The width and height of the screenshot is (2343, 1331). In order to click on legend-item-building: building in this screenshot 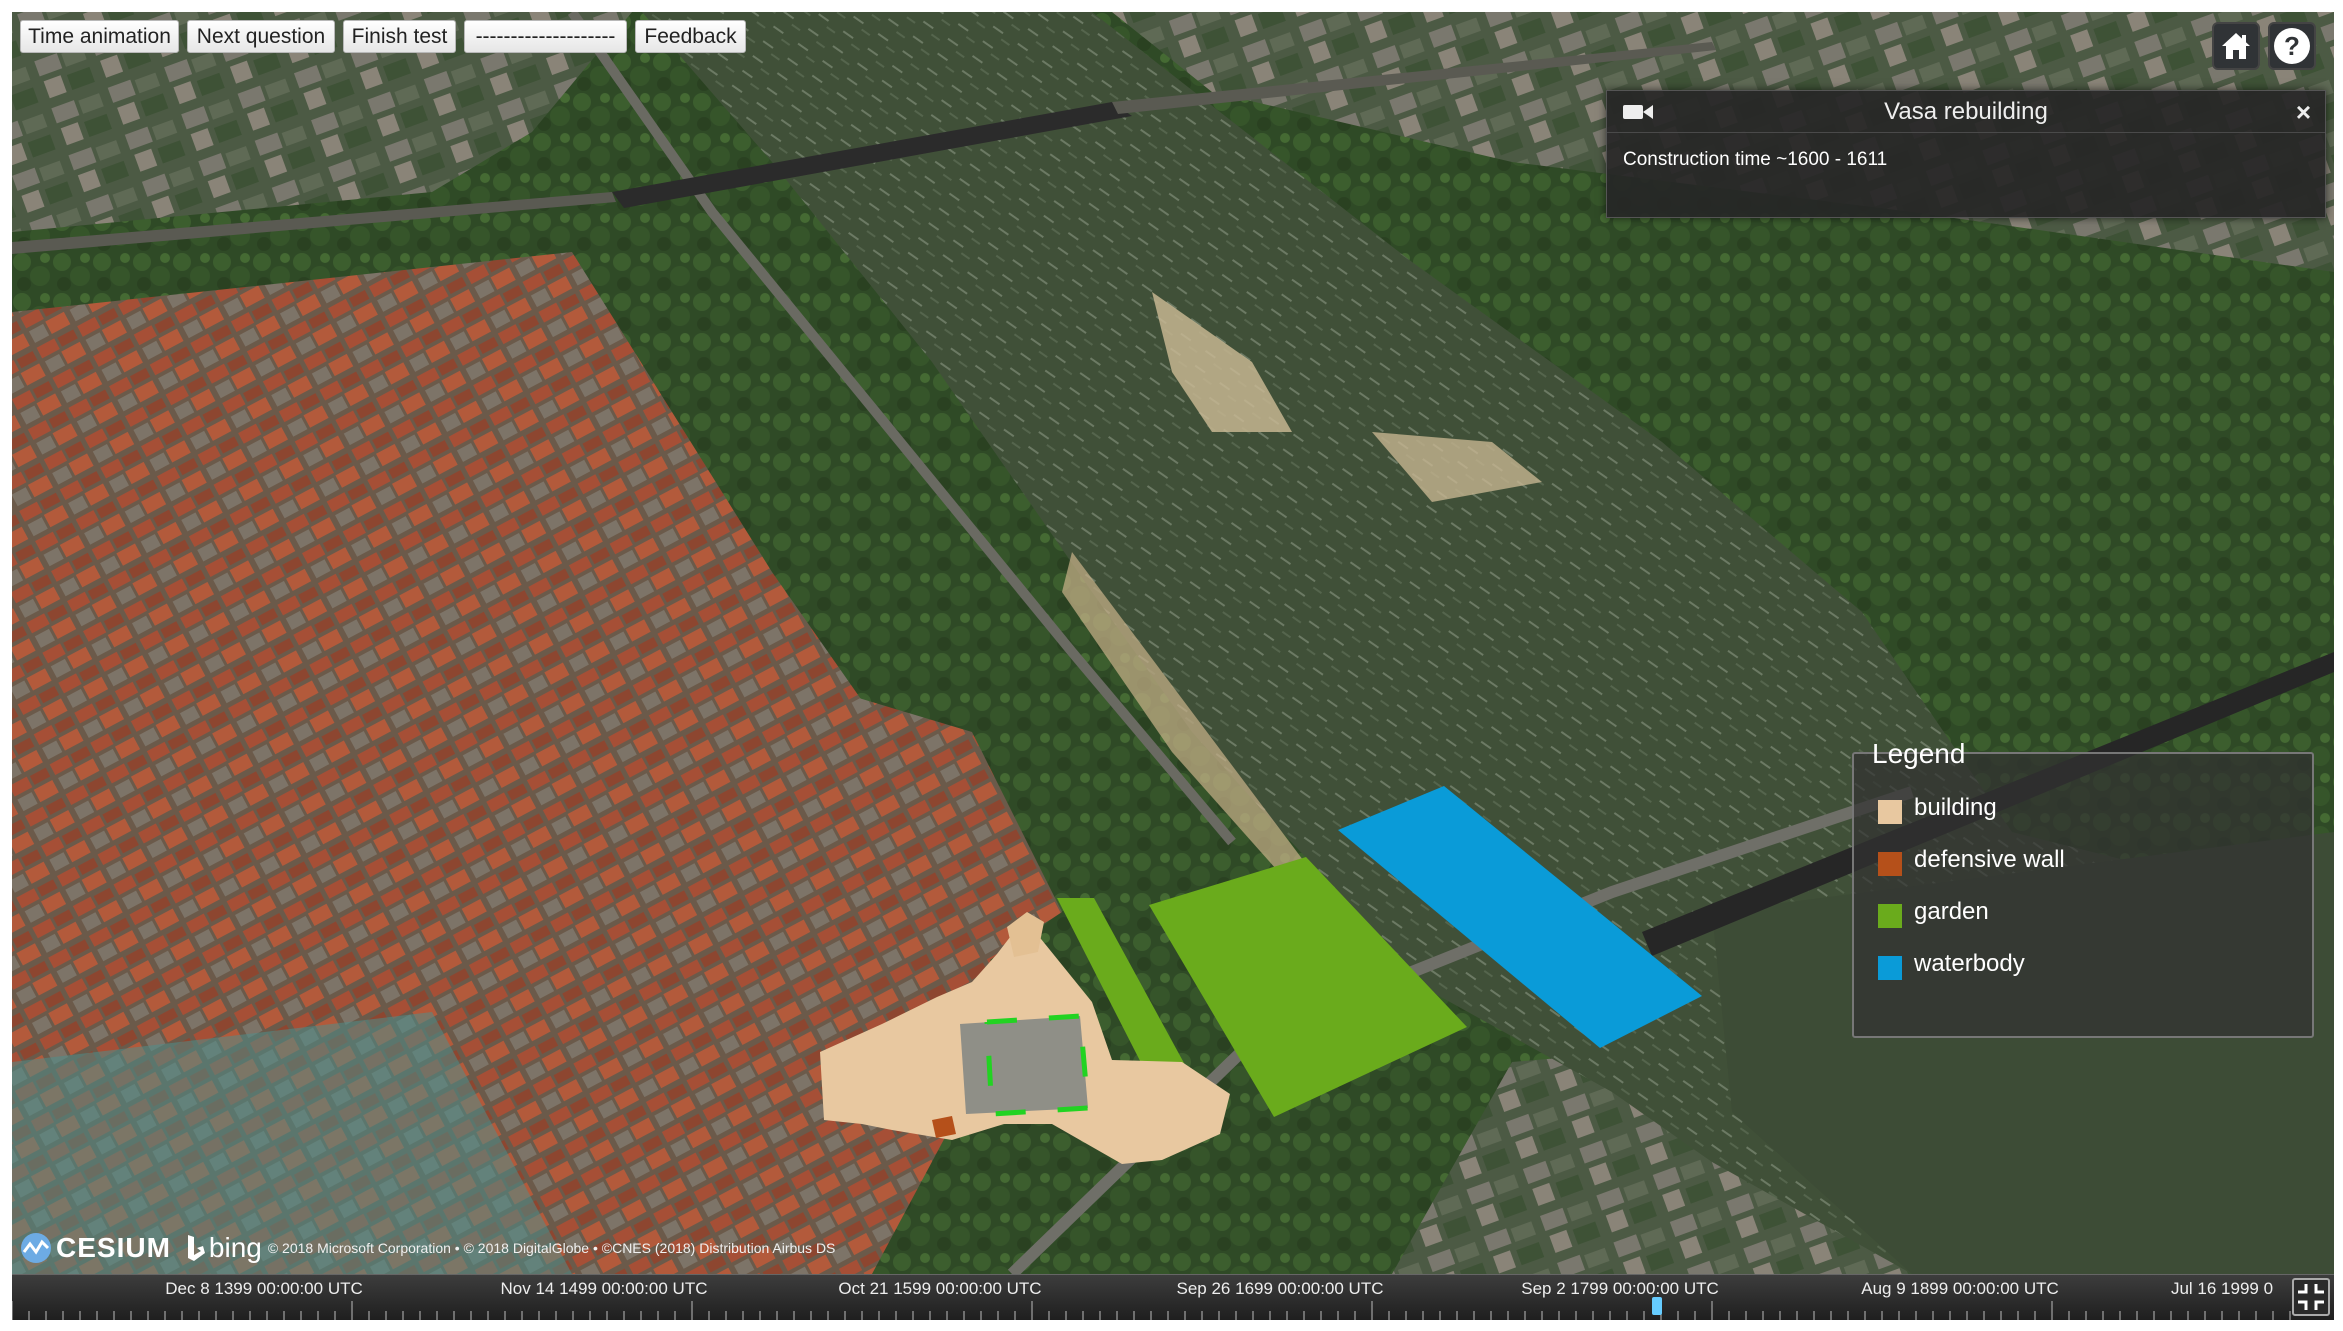, I will do `click(1937, 808)`.